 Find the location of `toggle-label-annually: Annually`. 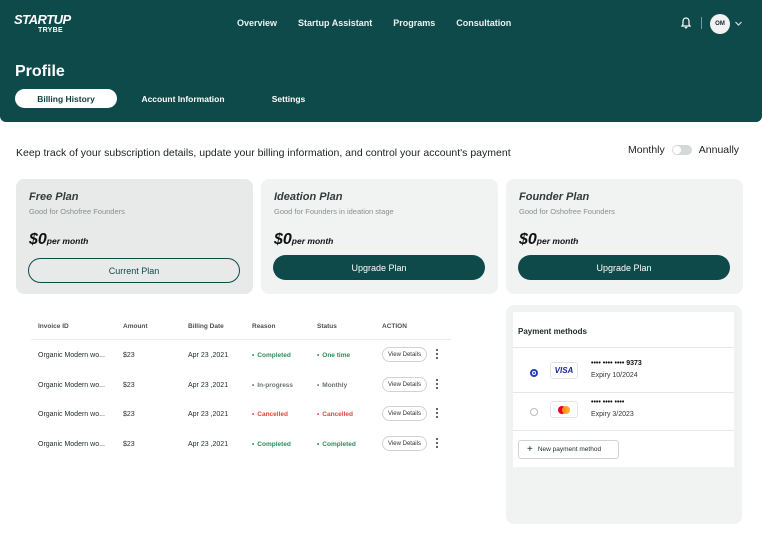

toggle-label-annually: Annually is located at coordinates (719, 150).